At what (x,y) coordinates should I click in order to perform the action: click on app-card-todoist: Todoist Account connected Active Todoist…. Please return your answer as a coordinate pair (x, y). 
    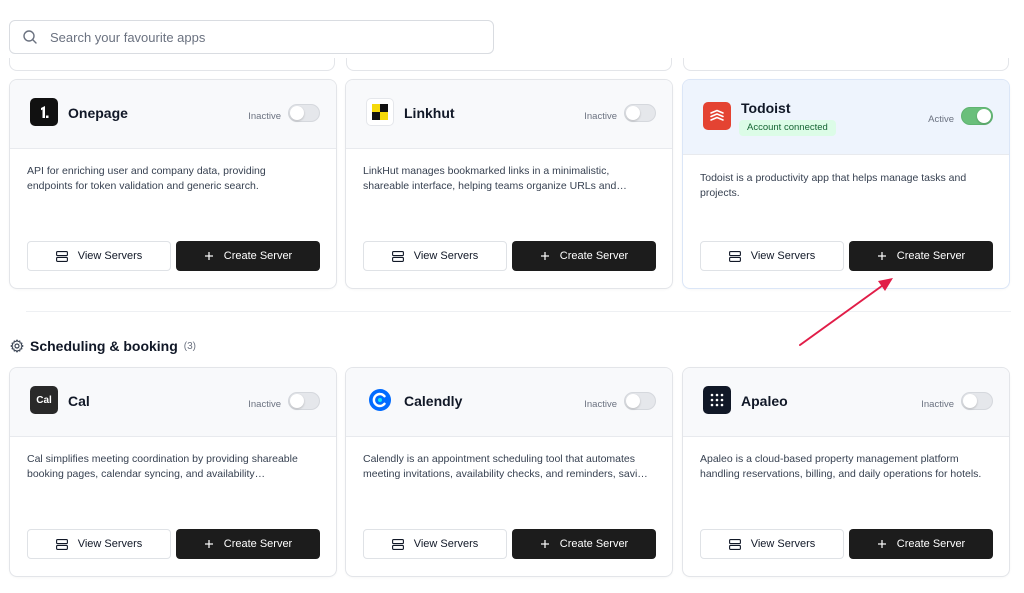
    Looking at the image, I should click on (846, 184).